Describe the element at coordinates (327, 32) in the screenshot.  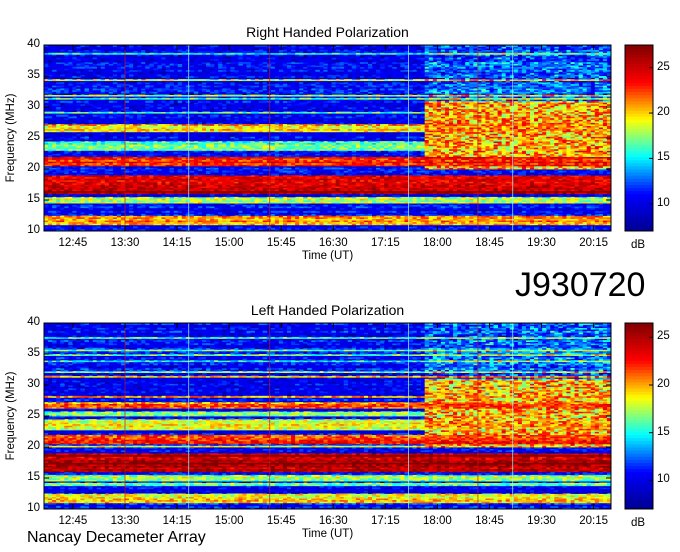
I see `chart-title: Right Handed Polarization` at that location.